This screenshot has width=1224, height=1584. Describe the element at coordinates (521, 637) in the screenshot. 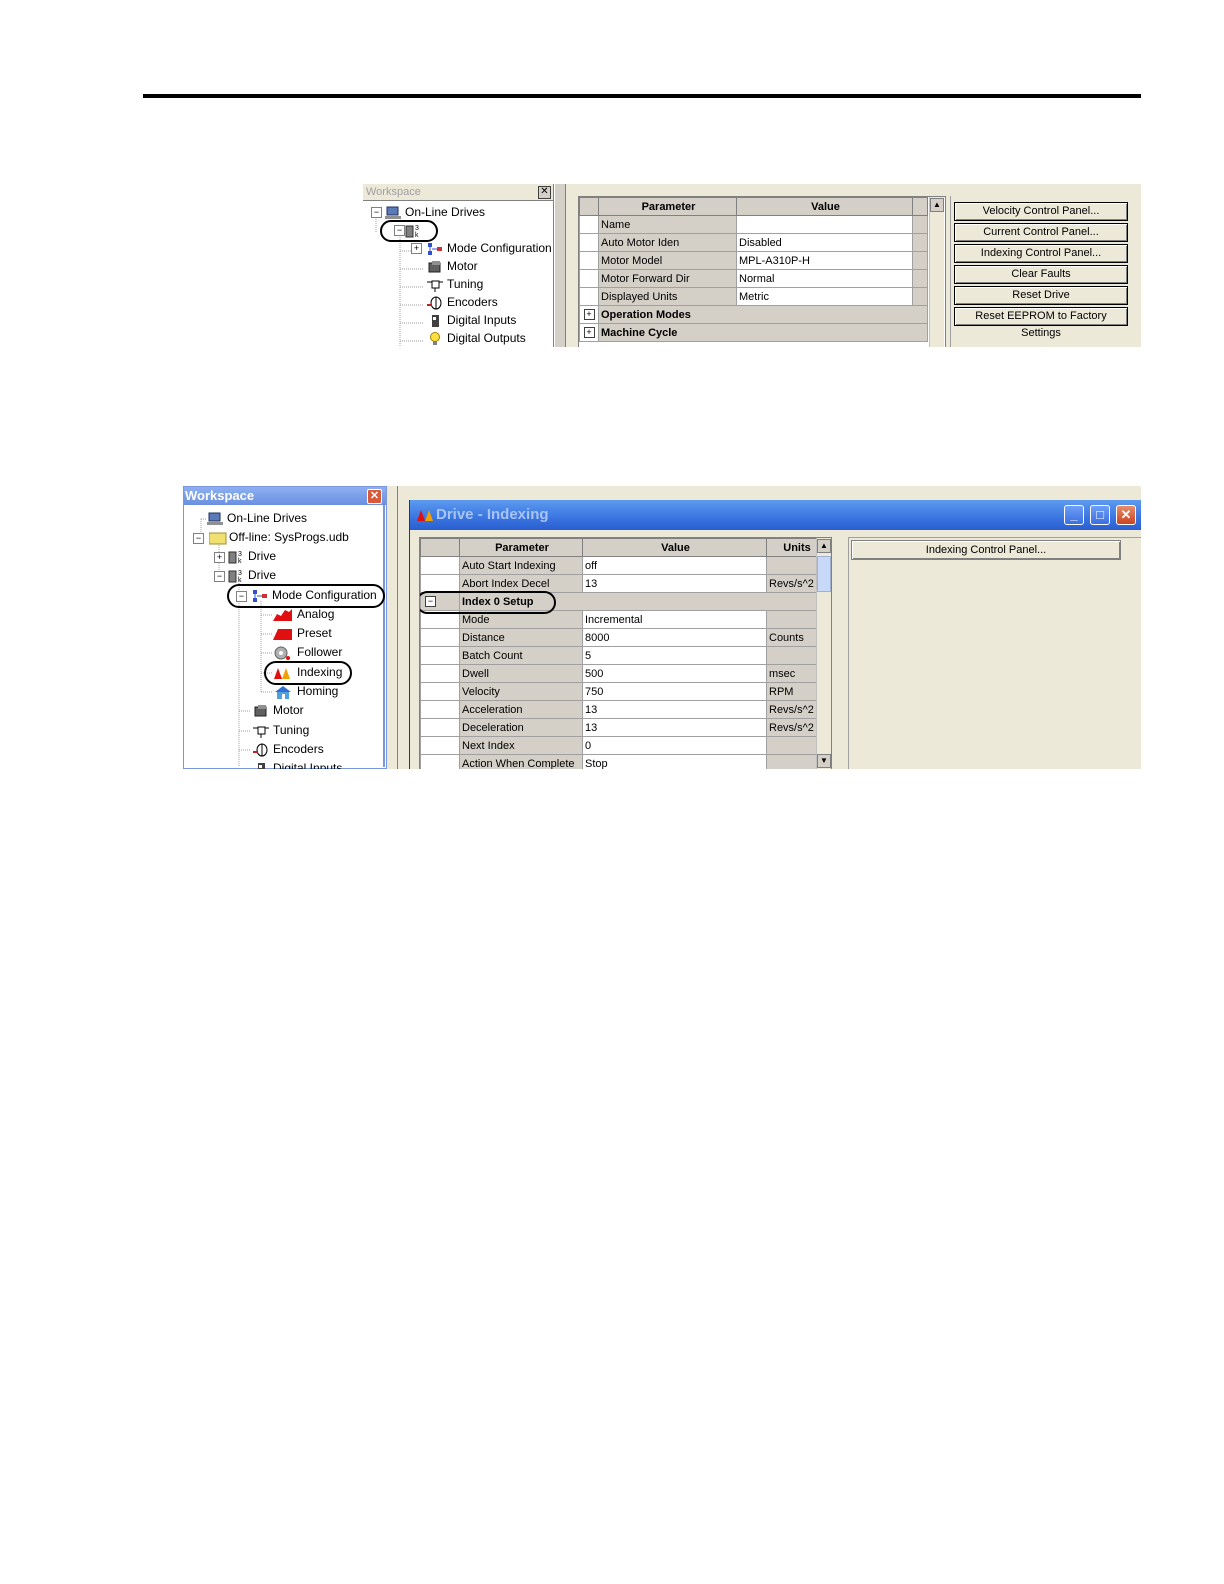

I see `param-name: Distance` at that location.